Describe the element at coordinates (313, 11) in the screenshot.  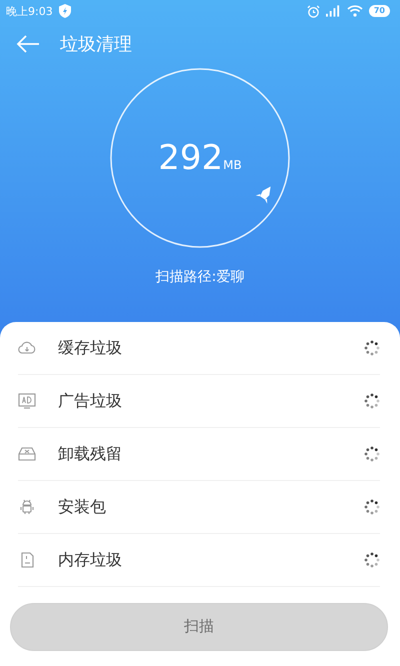
I see `alarm-icon` at that location.